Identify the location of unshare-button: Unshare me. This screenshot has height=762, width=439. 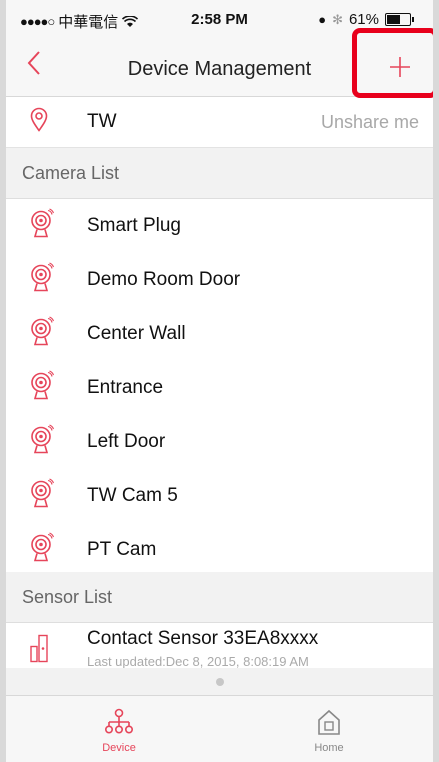
(370, 122).